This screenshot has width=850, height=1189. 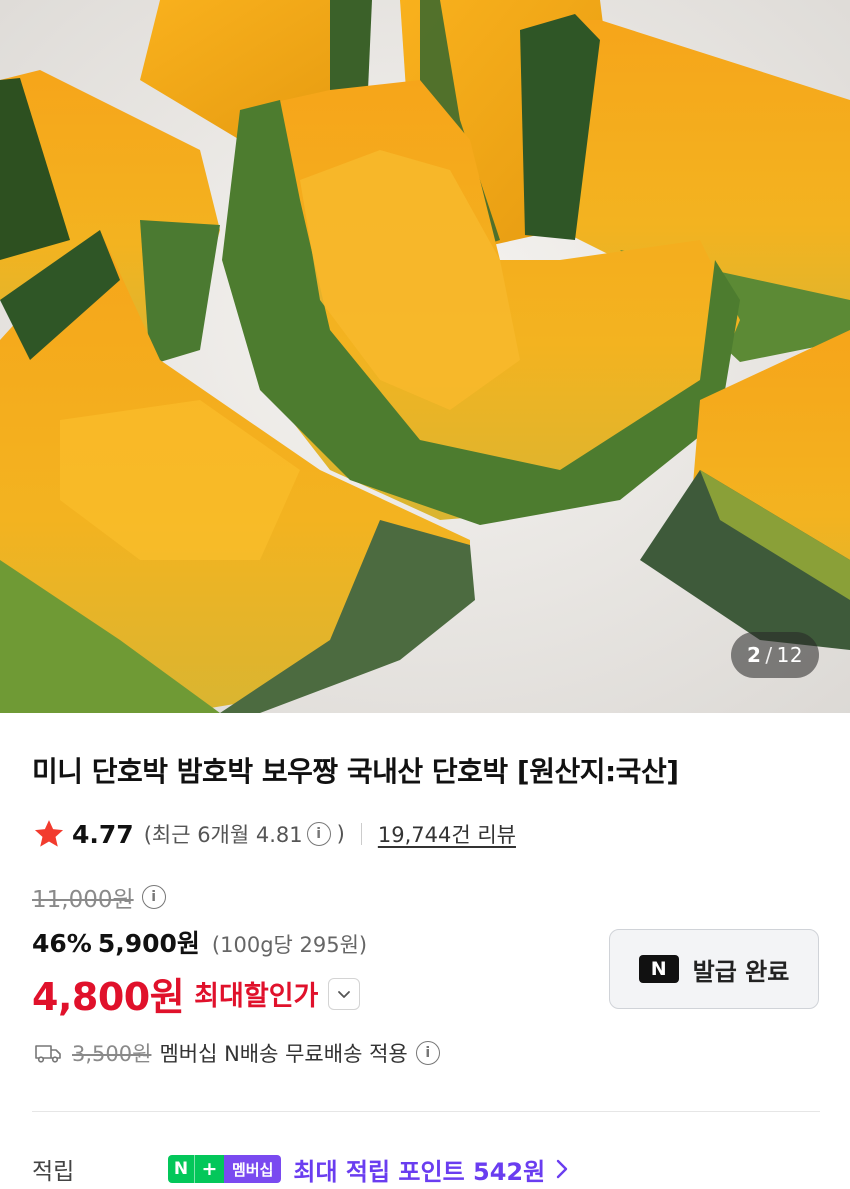 What do you see at coordinates (253, 1169) in the screenshot?
I see `membership-label: 멤버십` at bounding box center [253, 1169].